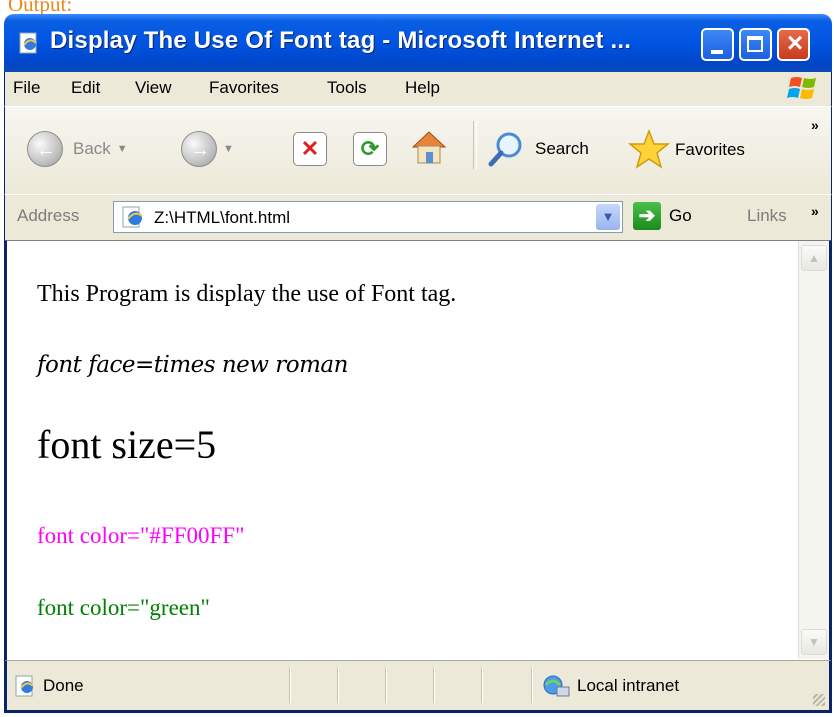 This screenshot has height=717, width=834. What do you see at coordinates (814, 258) in the screenshot?
I see `scroll-up-arrow-icon: ▲` at bounding box center [814, 258].